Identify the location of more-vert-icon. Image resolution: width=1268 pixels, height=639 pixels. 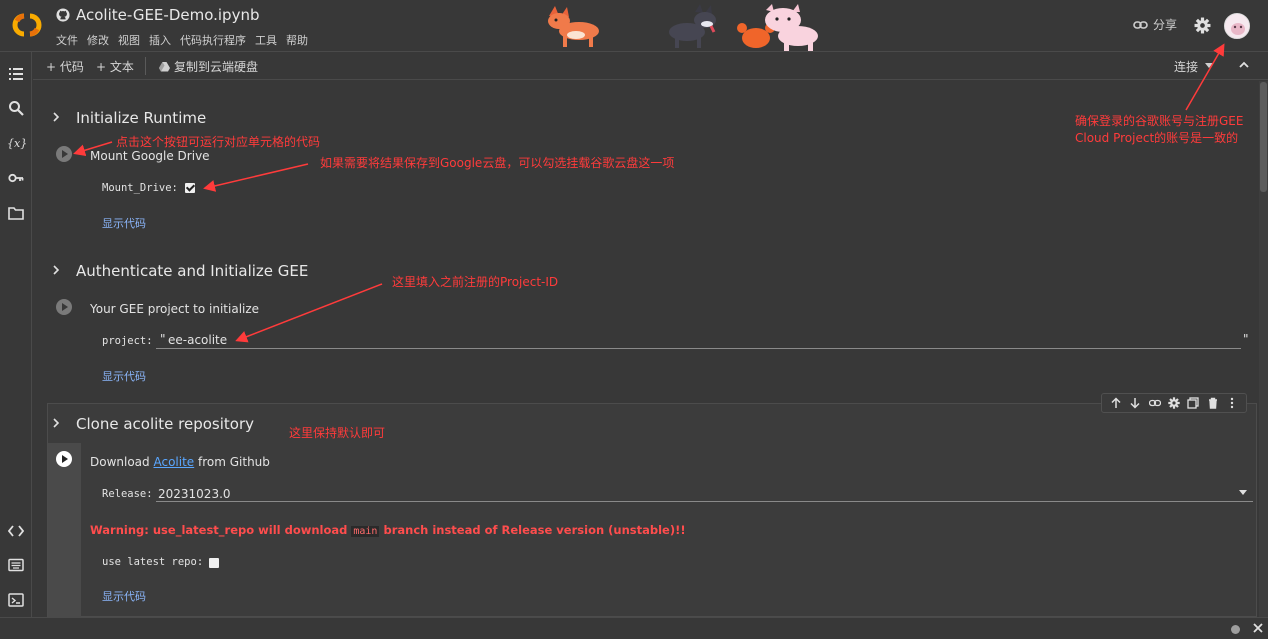
(1232, 403).